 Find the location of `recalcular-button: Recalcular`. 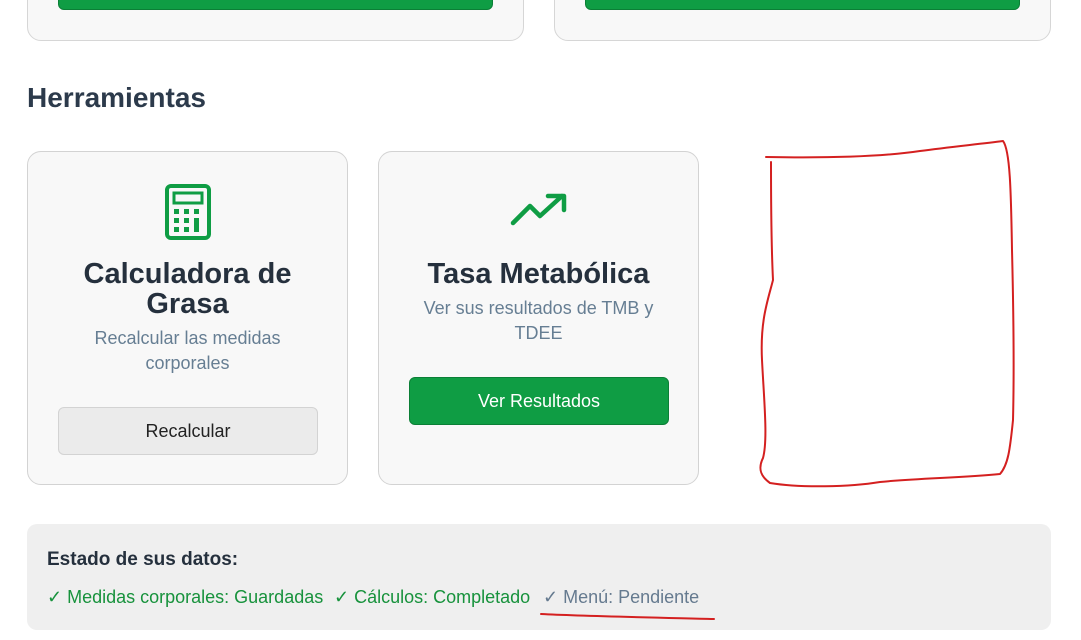

recalcular-button: Recalcular is located at coordinates (188, 431).